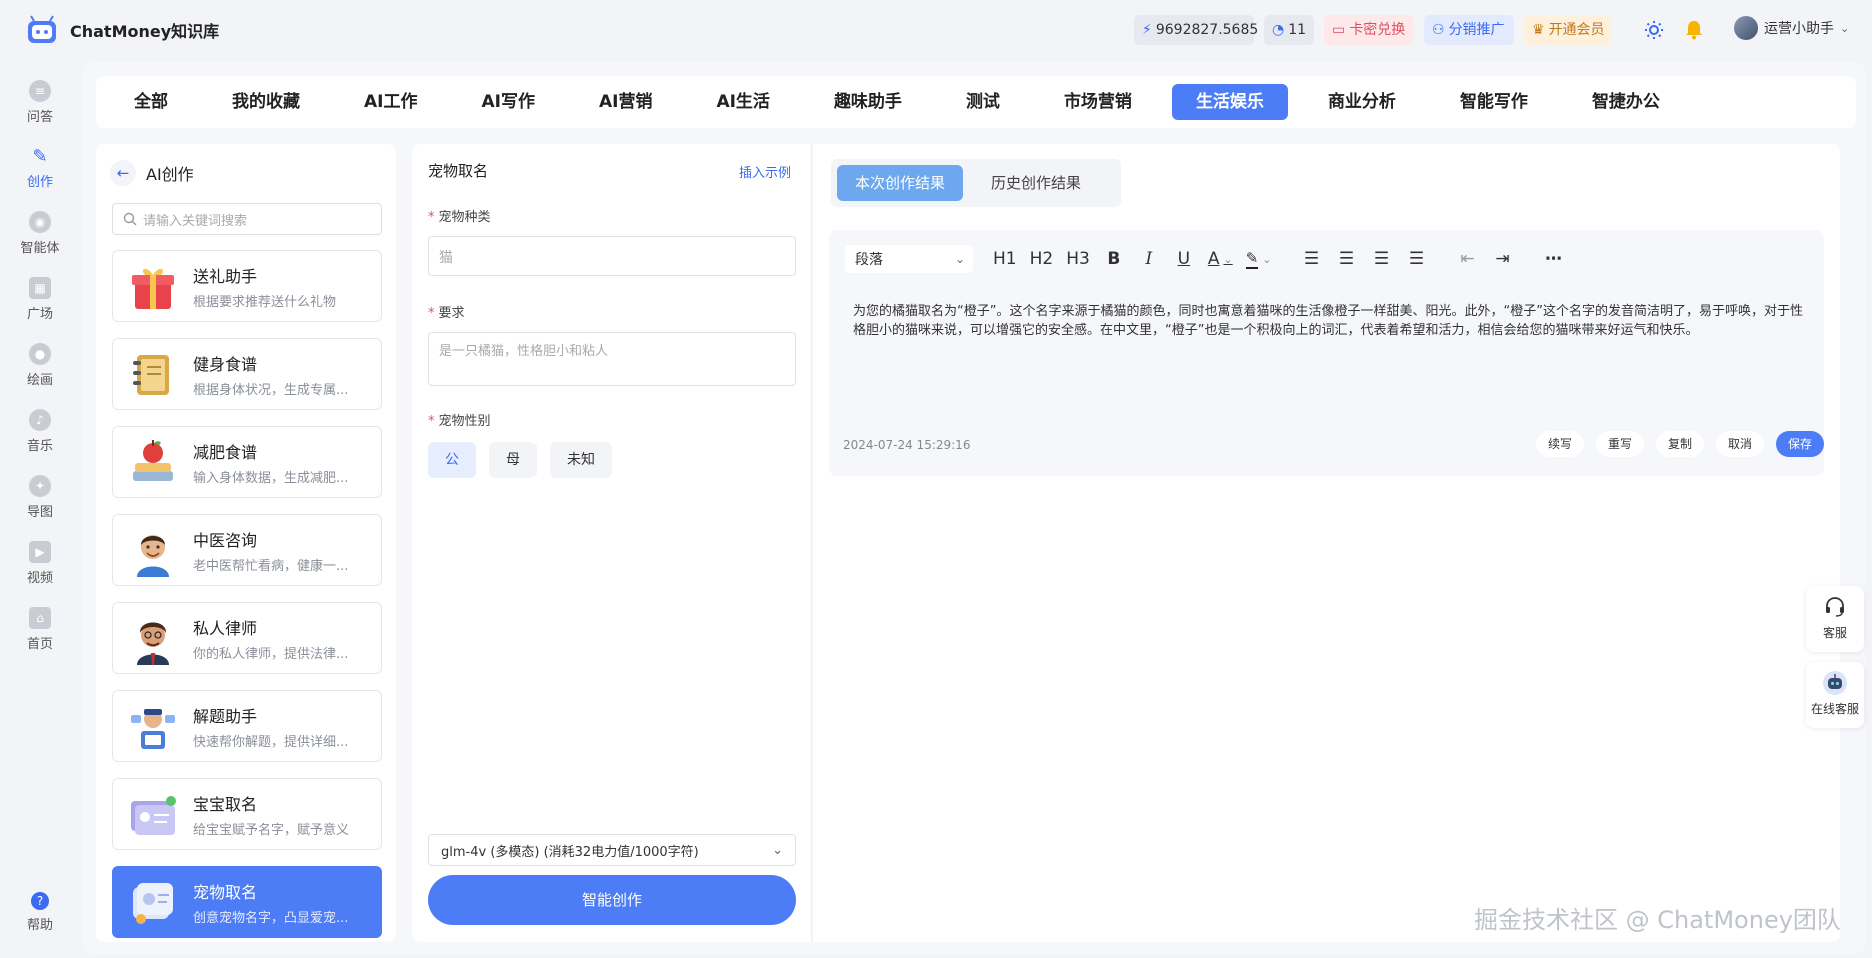 This screenshot has height=958, width=1872. What do you see at coordinates (151, 102) in the screenshot?
I see `tab-all: 全部` at bounding box center [151, 102].